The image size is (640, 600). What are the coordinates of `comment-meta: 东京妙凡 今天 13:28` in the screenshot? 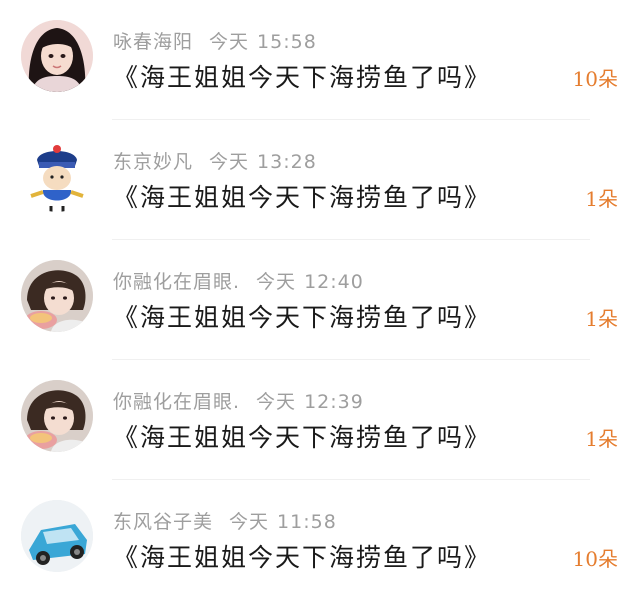 It's located at (215, 160).